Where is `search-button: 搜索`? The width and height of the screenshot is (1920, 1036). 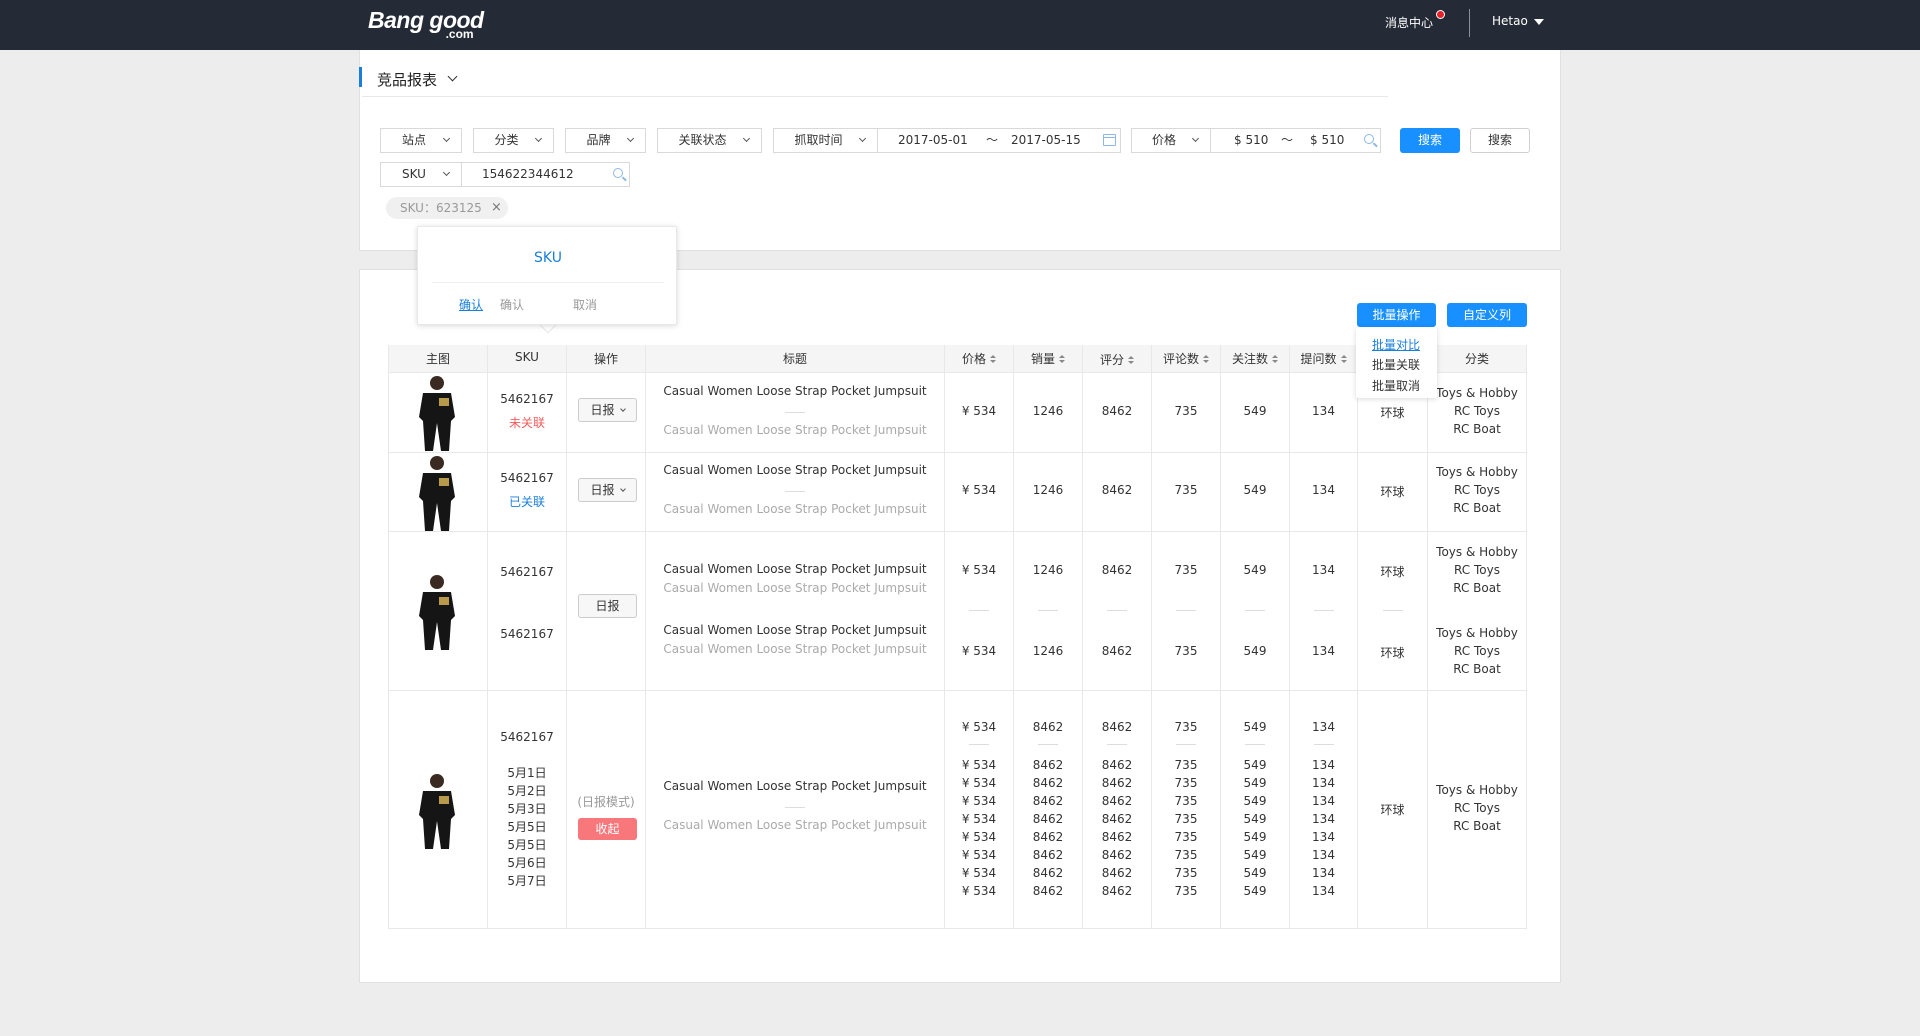
search-button: 搜索 is located at coordinates (1430, 140).